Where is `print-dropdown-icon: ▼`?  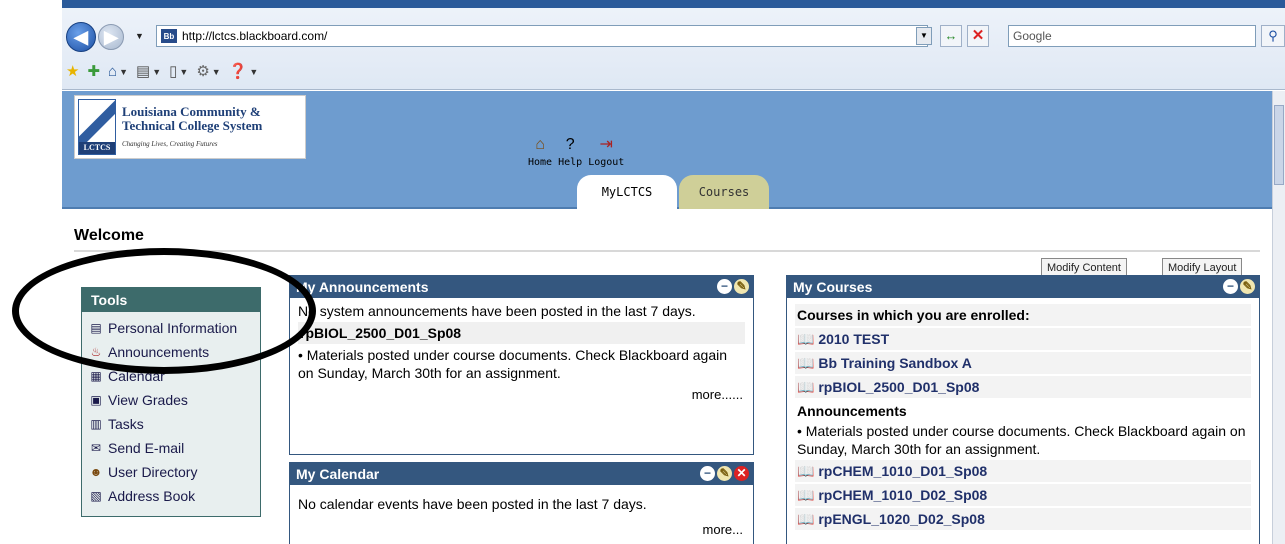
print-dropdown-icon: ▼ is located at coordinates (156, 72).